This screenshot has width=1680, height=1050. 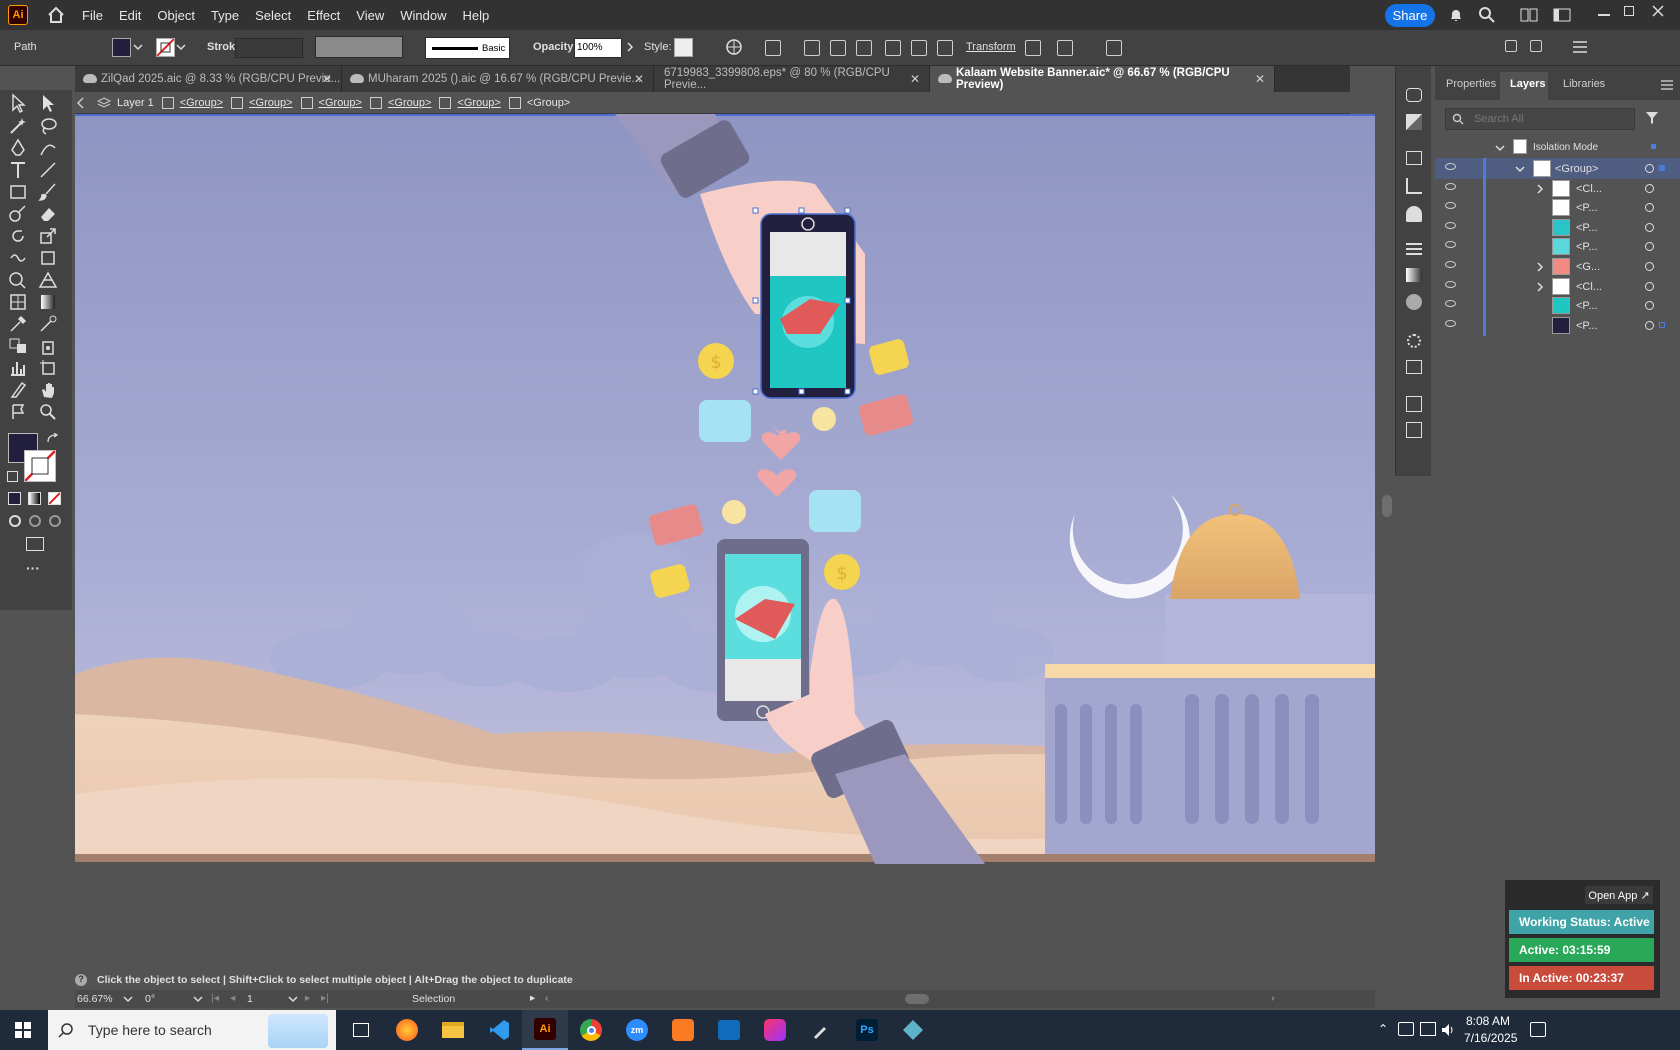 I want to click on menu-edit: Edit, so click(x=130, y=15).